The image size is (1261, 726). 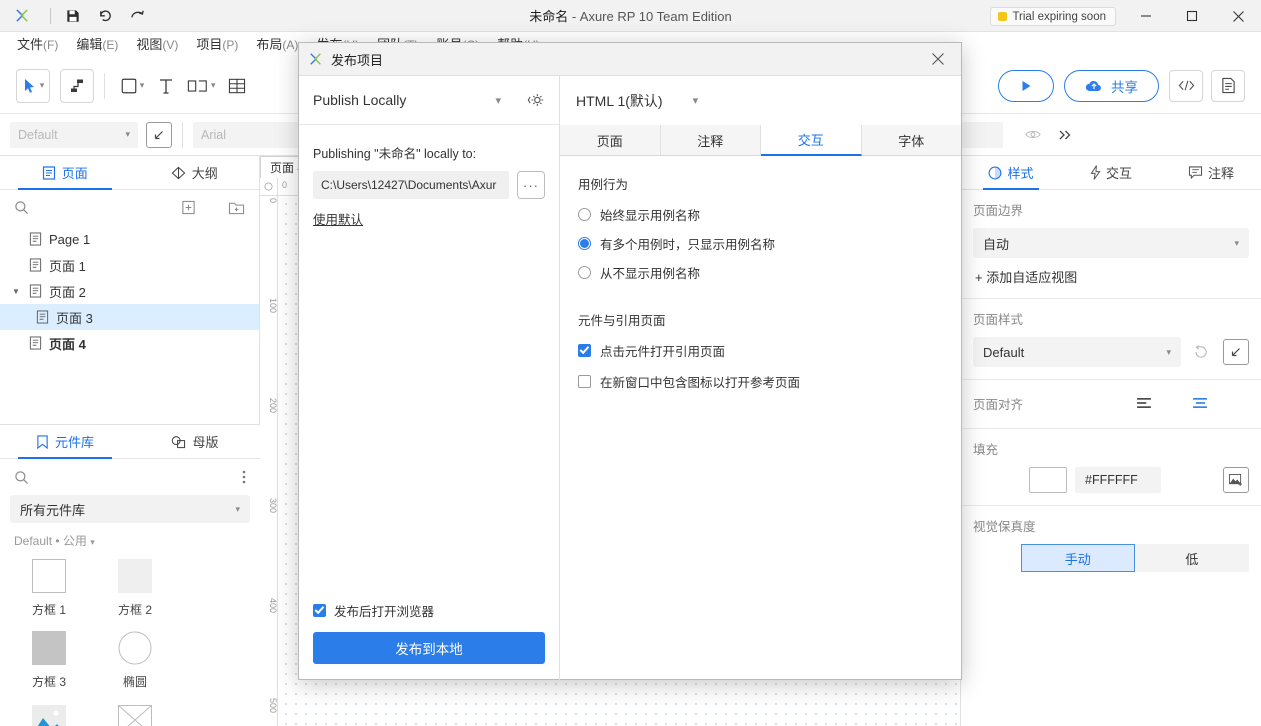 I want to click on redo-icon, so click(x=137, y=16).